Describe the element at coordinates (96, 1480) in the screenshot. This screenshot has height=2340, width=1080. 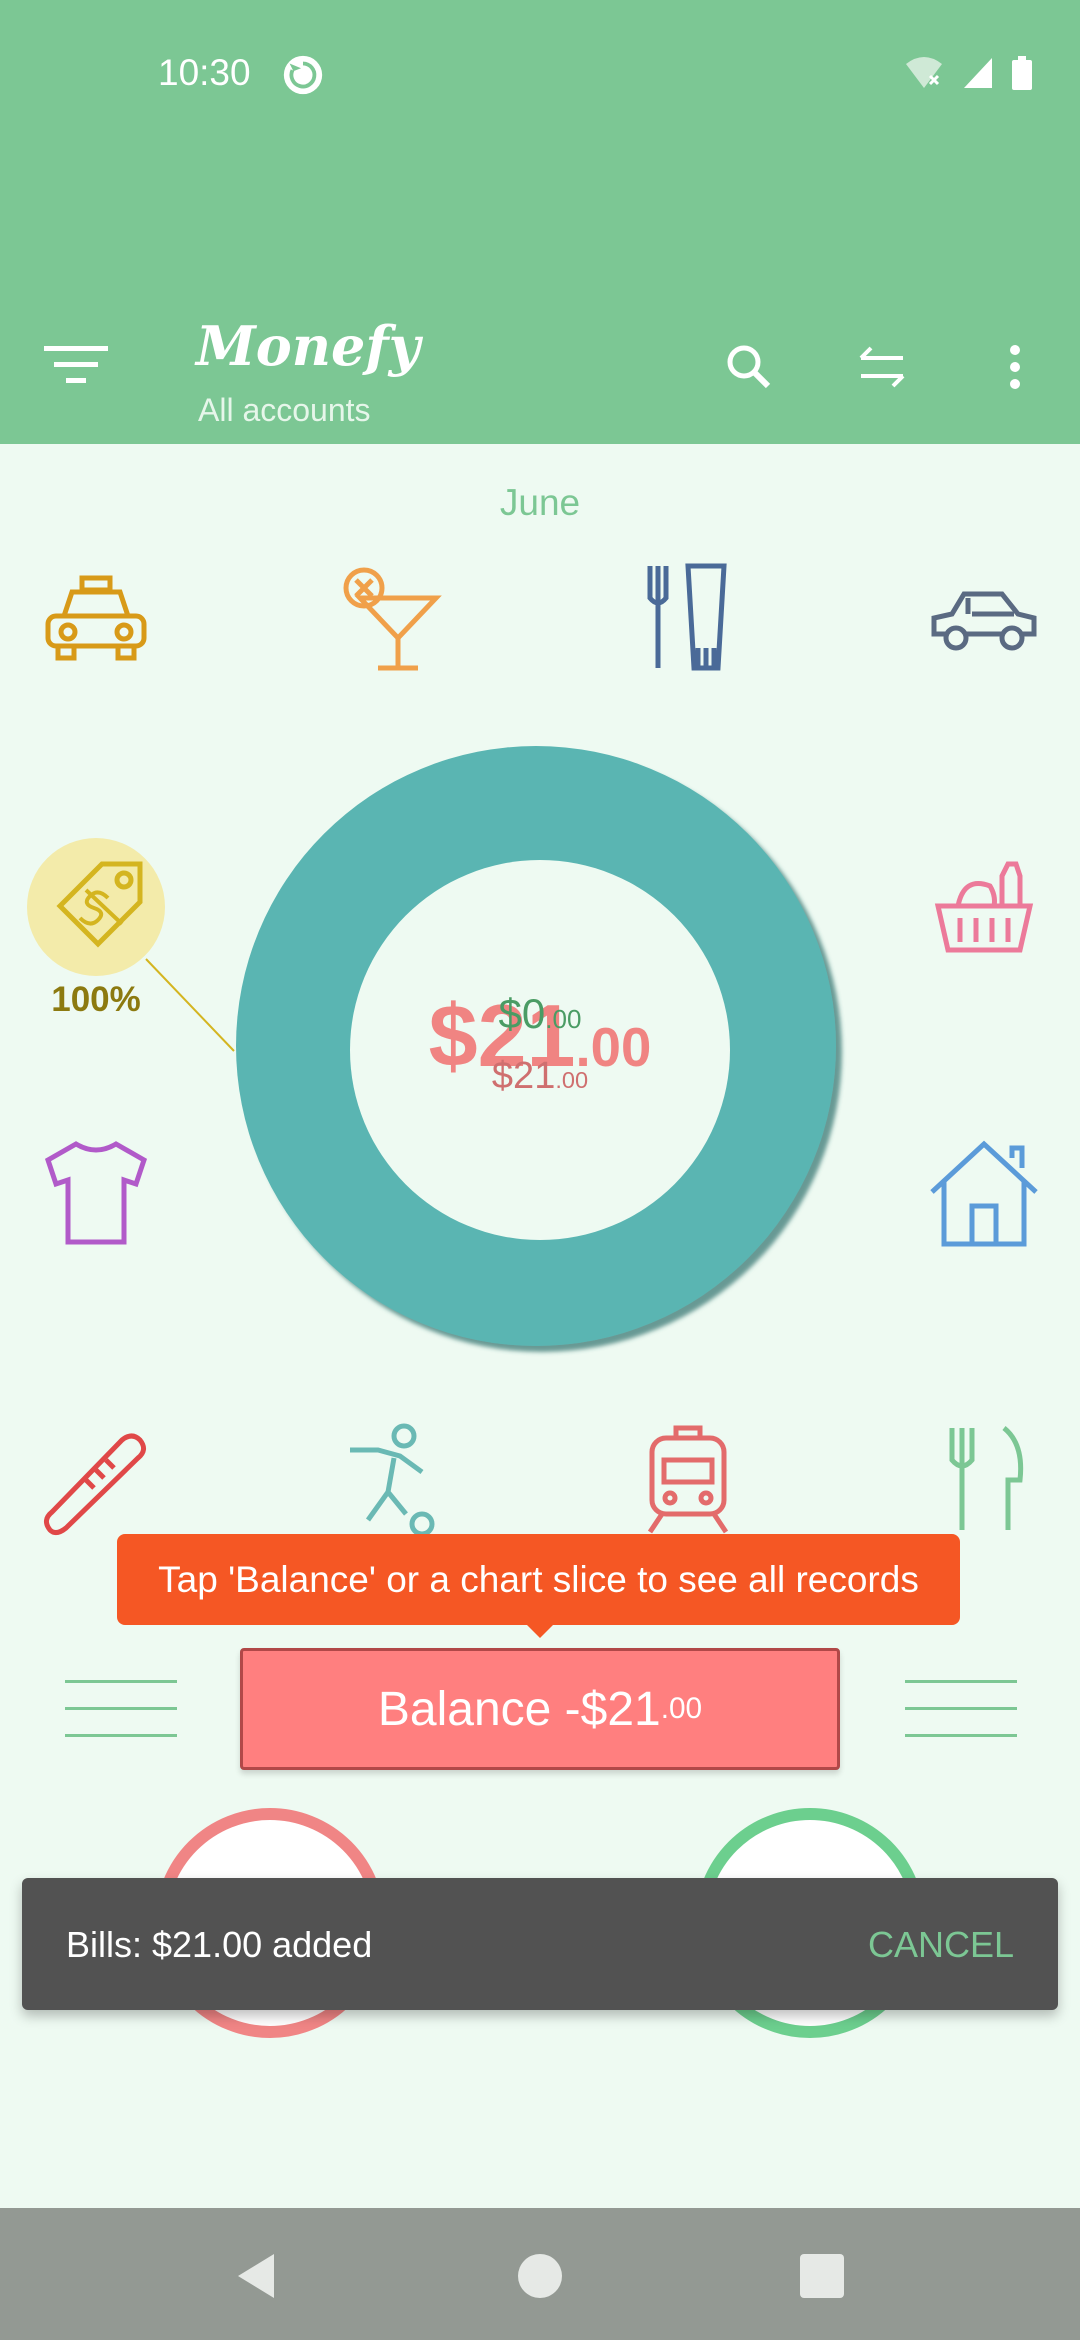
I see `health-thermometer-icon` at that location.